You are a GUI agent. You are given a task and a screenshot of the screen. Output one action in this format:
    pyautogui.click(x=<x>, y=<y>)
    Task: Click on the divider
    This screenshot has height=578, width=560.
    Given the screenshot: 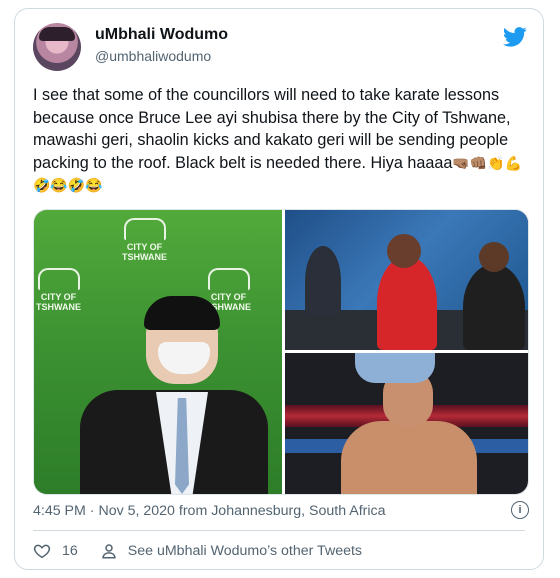 What is the action you would take?
    pyautogui.click(x=279, y=530)
    